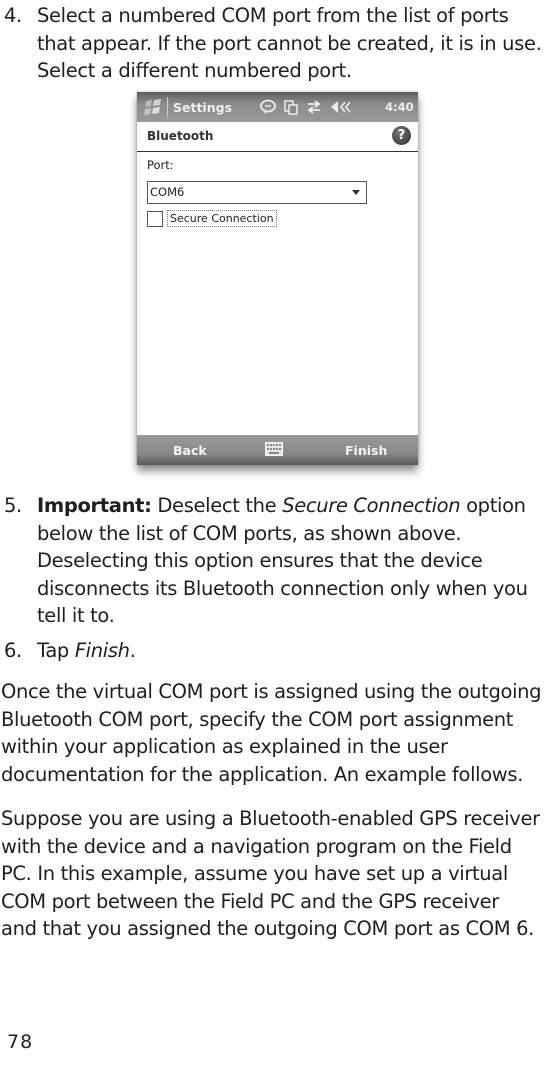 The height and width of the screenshot is (1066, 556). Describe the element at coordinates (20, 1042) in the screenshot. I see `page-number: 78` at that location.